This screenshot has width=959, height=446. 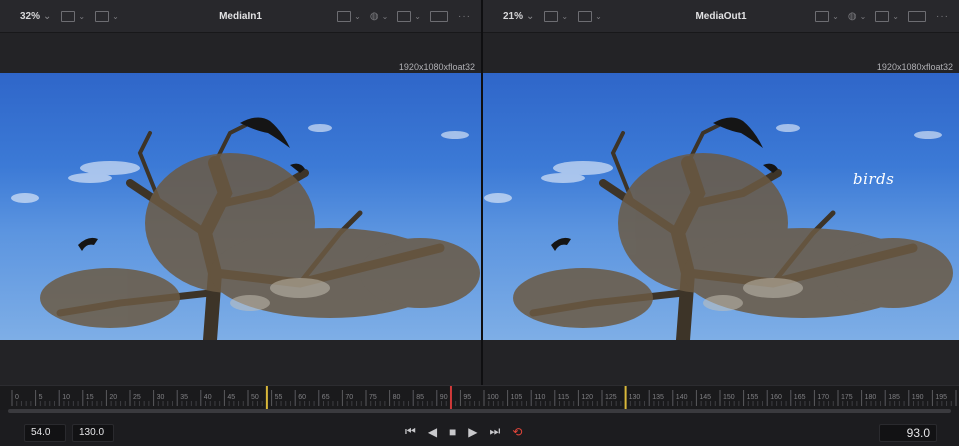 What do you see at coordinates (255, 397) in the screenshot?
I see `timeline-tick-label: 50` at bounding box center [255, 397].